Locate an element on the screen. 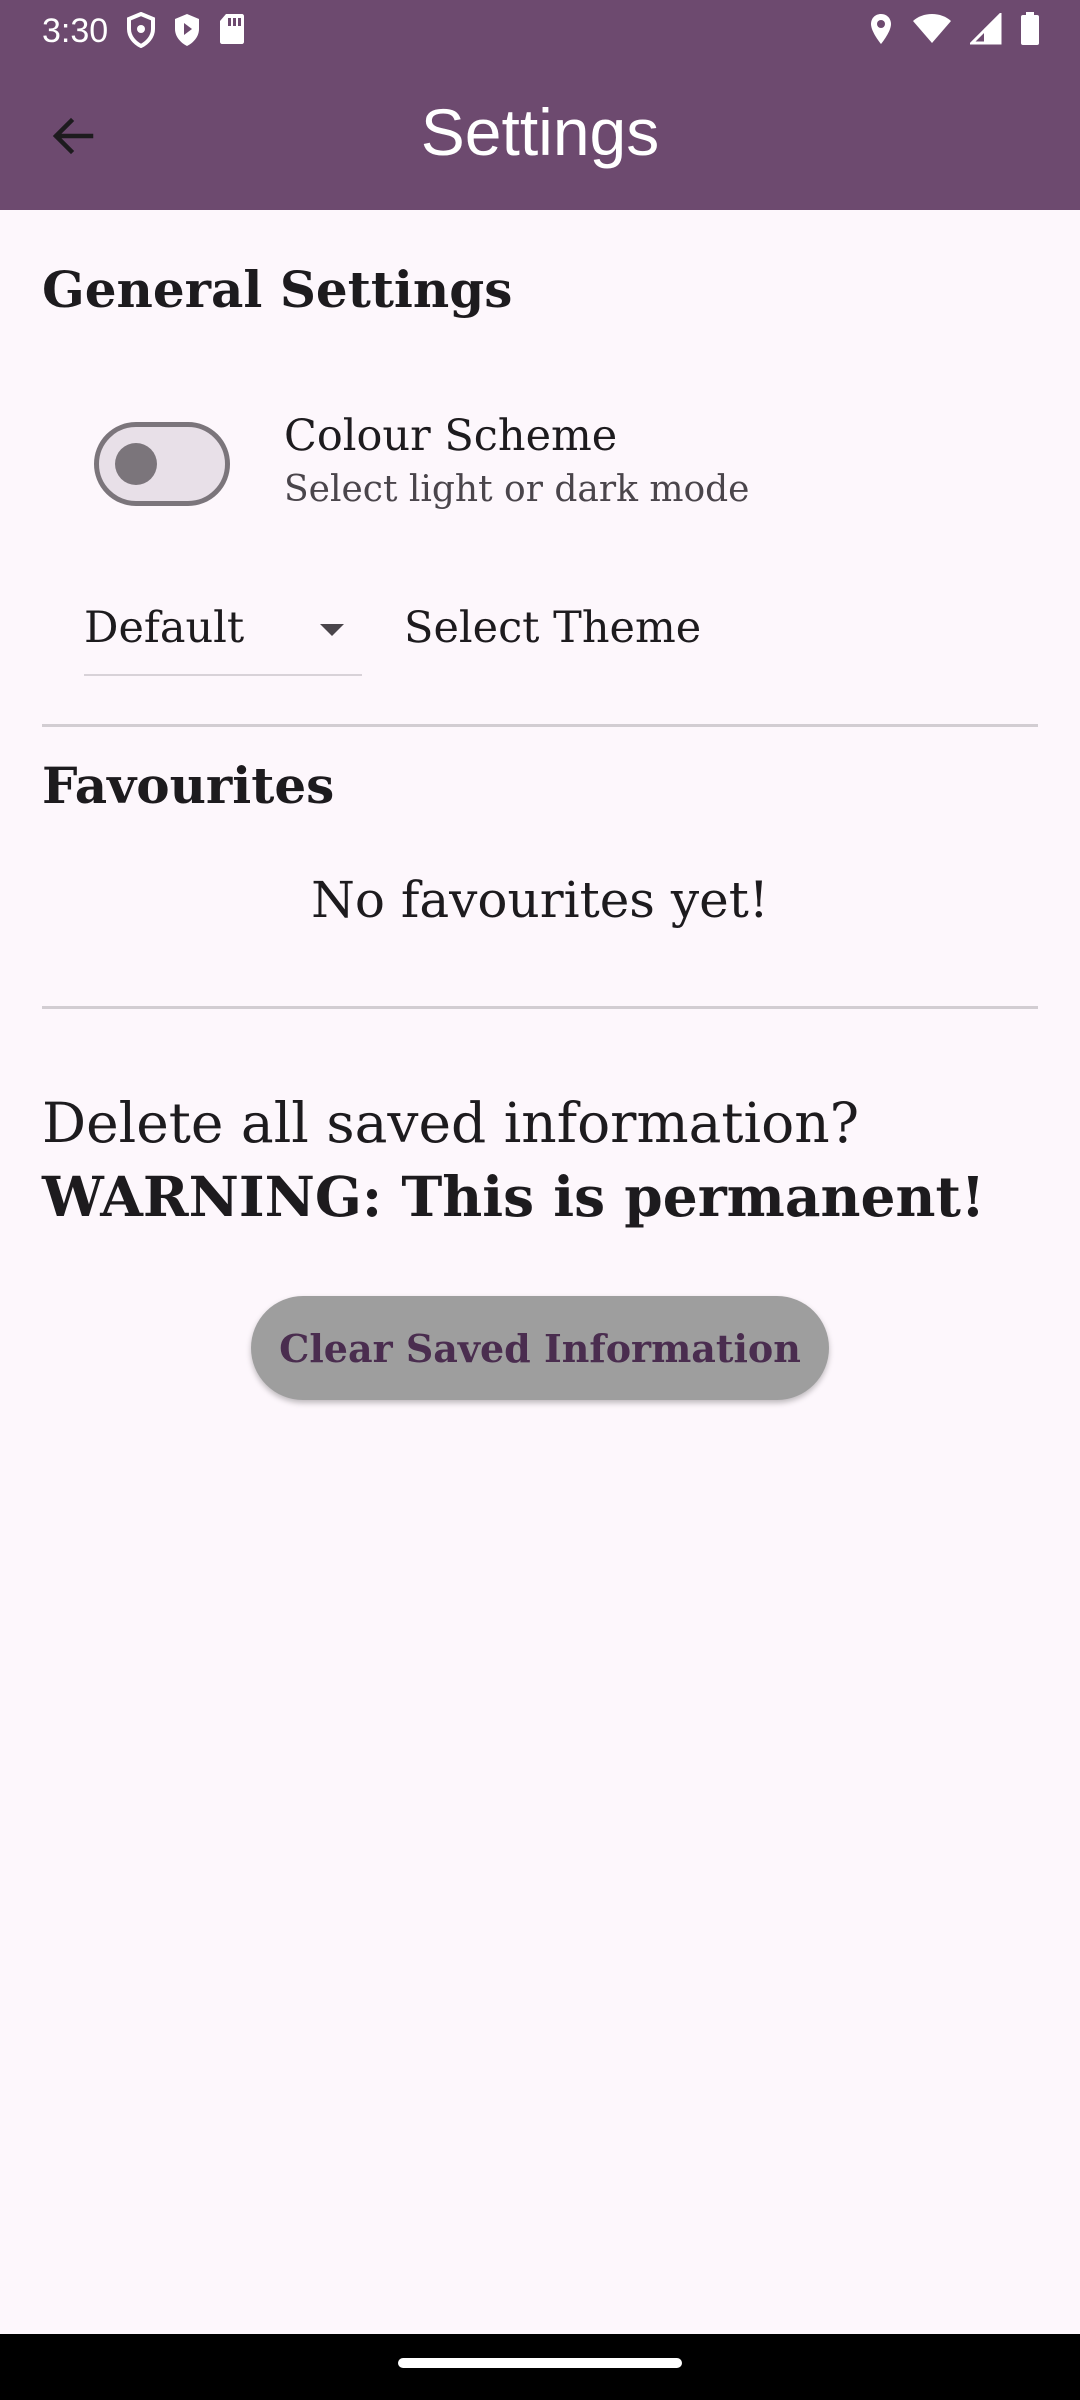 This screenshot has width=1080, height=2400. wifi-icon is located at coordinates (932, 29).